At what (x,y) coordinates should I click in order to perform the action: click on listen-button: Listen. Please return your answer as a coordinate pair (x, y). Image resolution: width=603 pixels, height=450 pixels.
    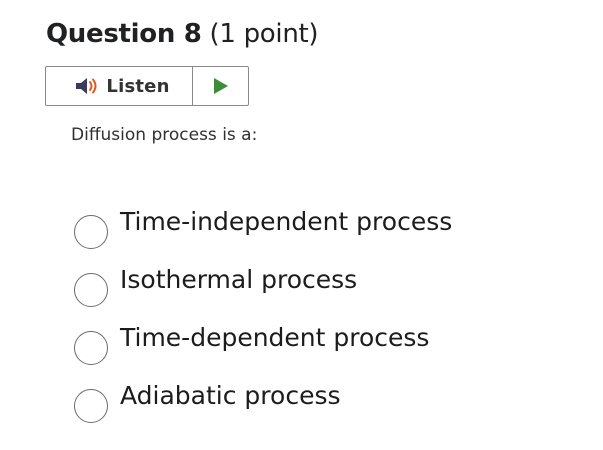
    Looking at the image, I should click on (119, 86).